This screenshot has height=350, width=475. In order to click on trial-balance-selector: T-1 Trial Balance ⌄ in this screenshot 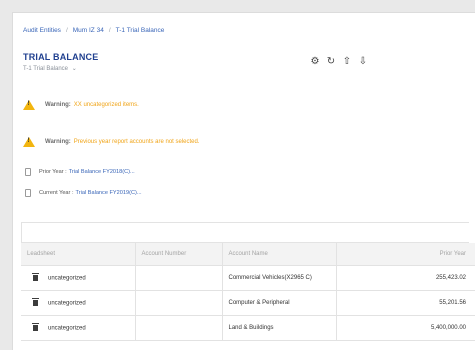, I will do `click(50, 68)`.